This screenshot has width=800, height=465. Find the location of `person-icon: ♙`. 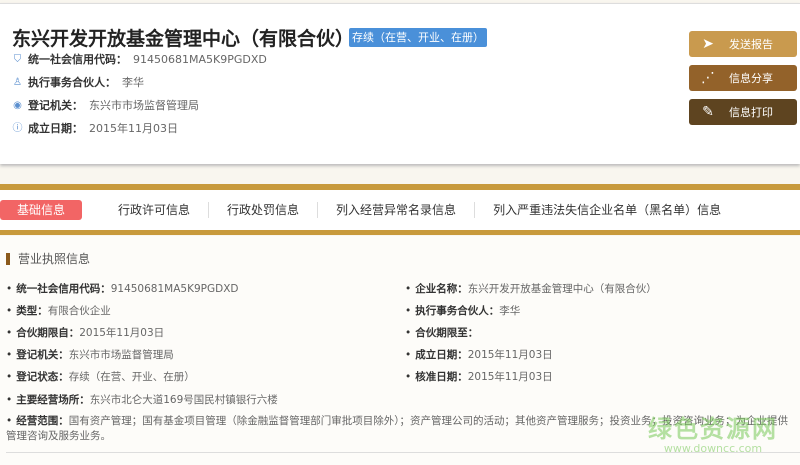

person-icon: ♙ is located at coordinates (17, 82).